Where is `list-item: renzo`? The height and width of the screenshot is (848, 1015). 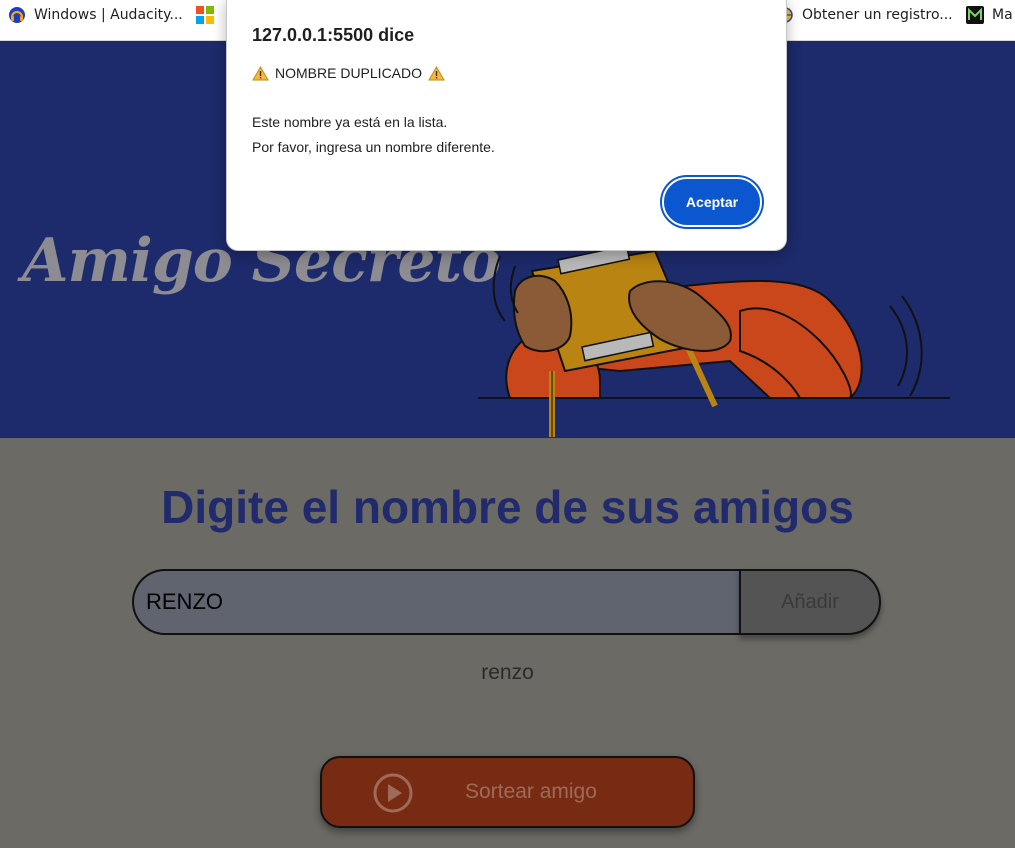 list-item: renzo is located at coordinates (507, 672).